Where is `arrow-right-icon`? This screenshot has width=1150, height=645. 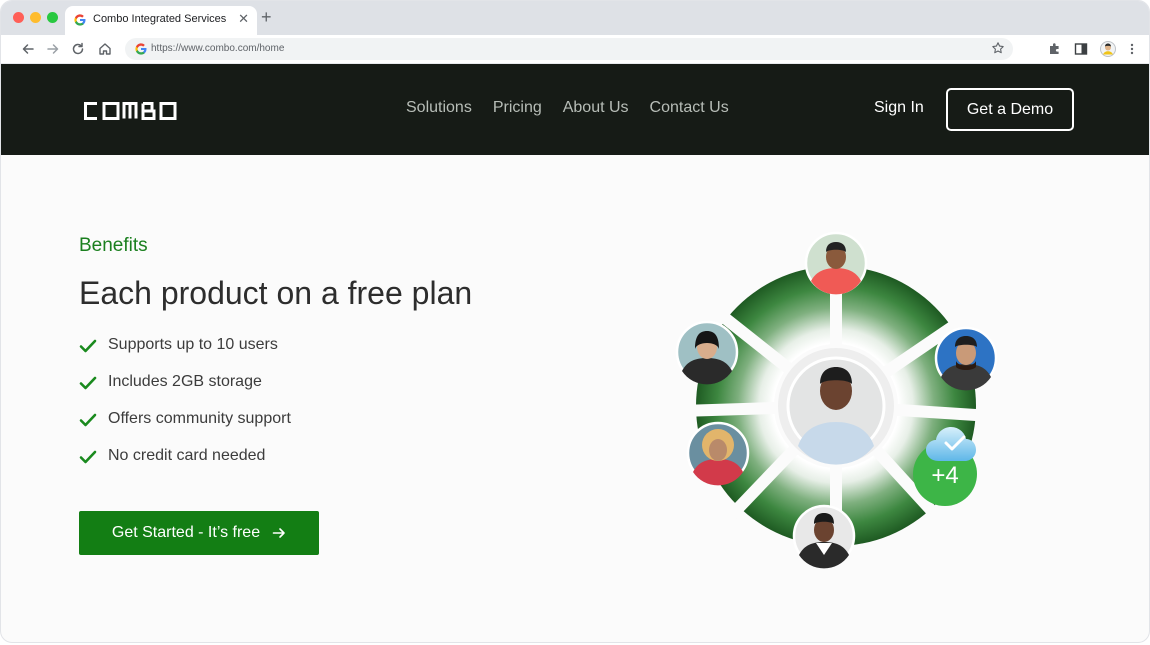
arrow-right-icon is located at coordinates (278, 533).